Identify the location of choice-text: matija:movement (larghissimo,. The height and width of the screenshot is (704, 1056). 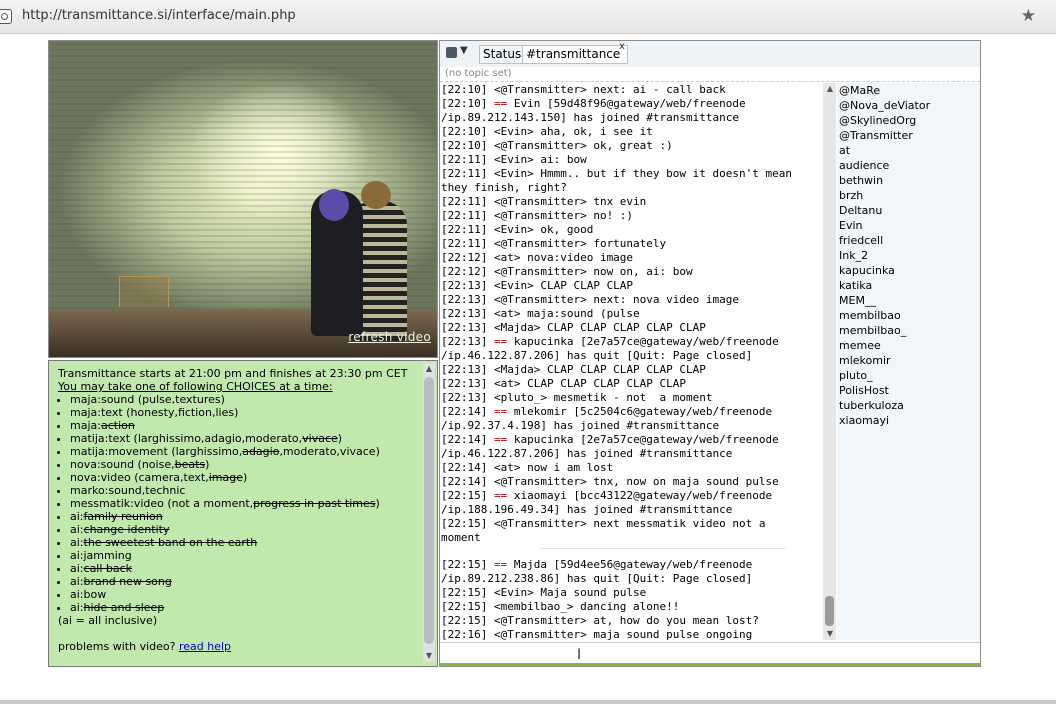
(156, 451).